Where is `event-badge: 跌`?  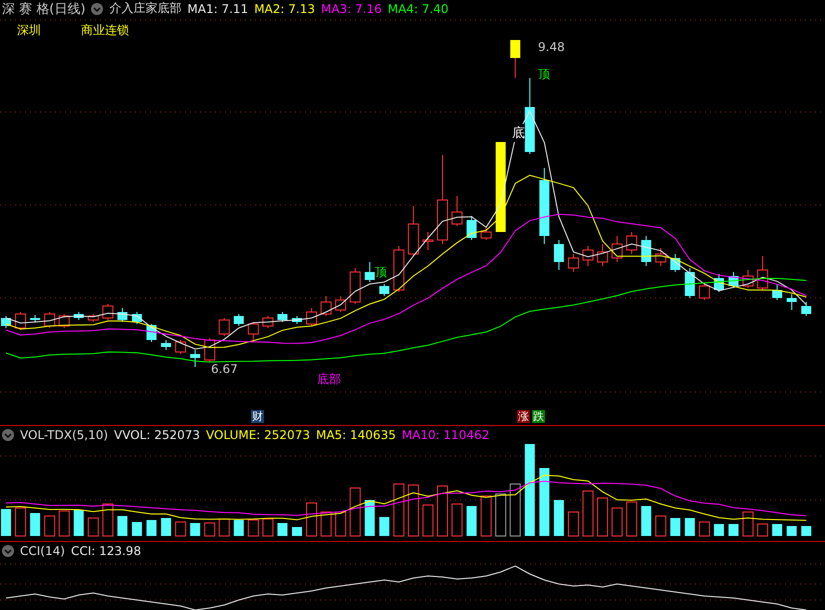 event-badge: 跌 is located at coordinates (538, 416).